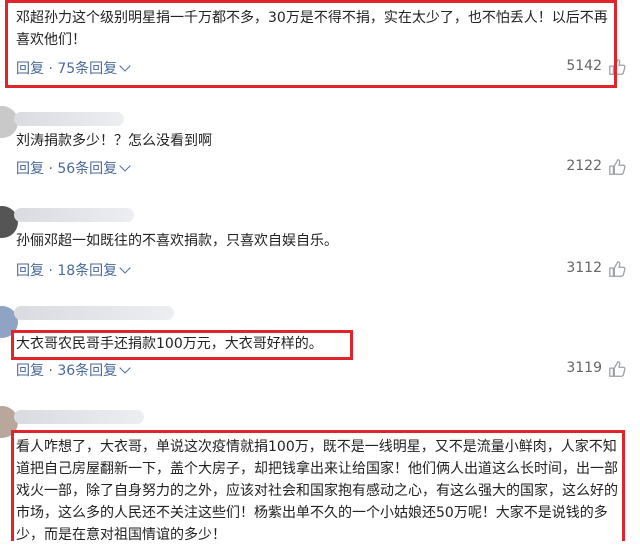  Describe the element at coordinates (114, 141) in the screenshot. I see `comment-text: 刘涛捐款多少！？怎么没看到啊` at that location.